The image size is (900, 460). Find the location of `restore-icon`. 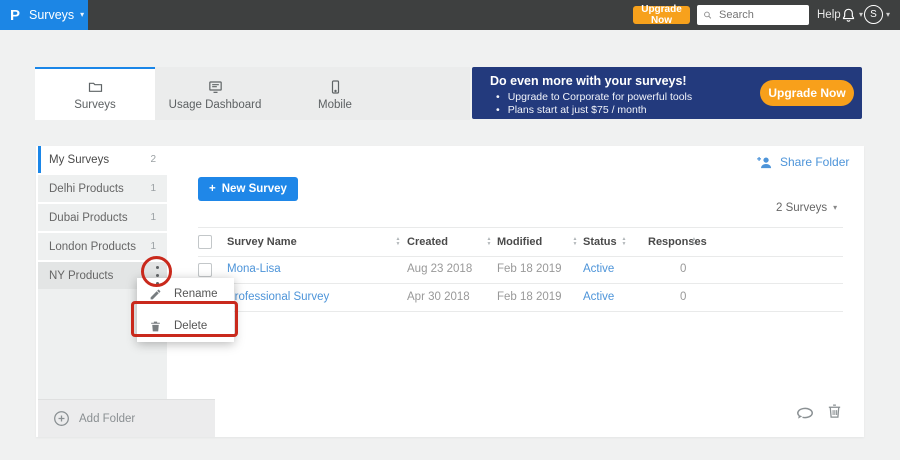

restore-icon is located at coordinates (805, 413).